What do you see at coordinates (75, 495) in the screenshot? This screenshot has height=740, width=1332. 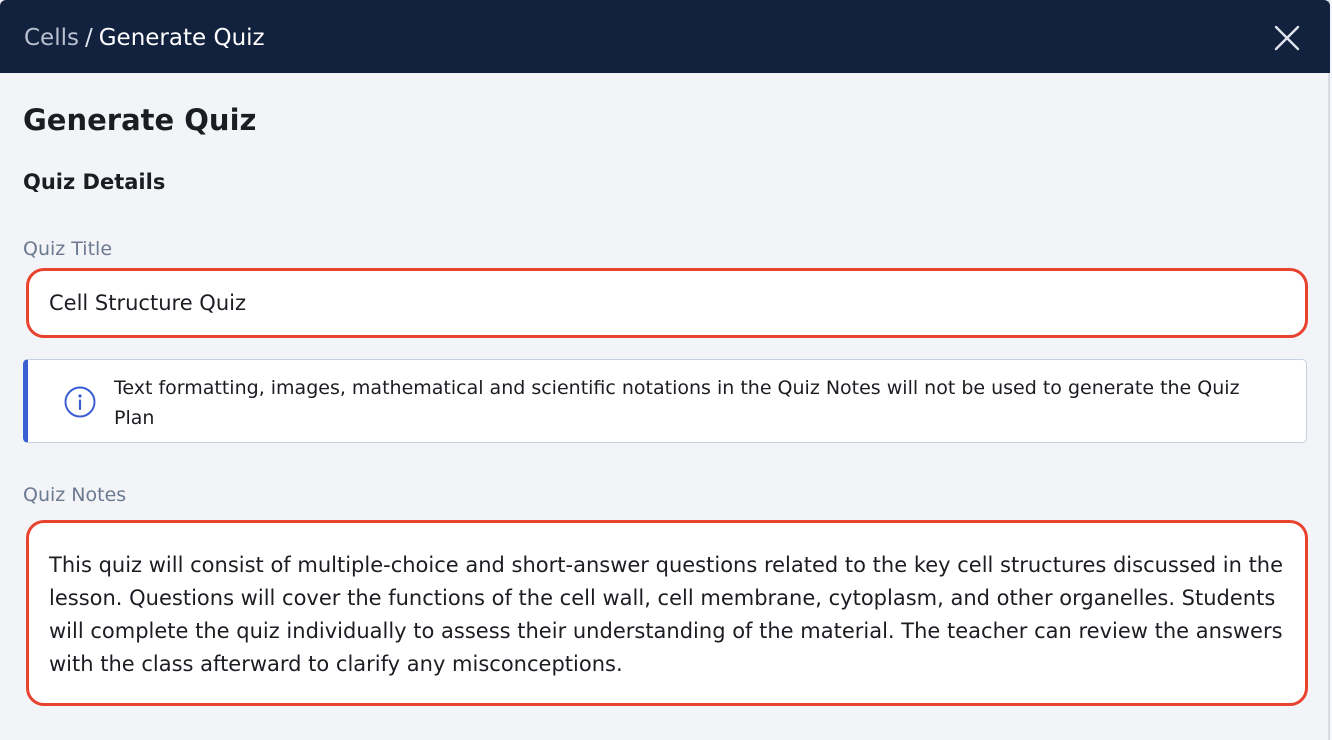 I see `quiz-notes-label: Quiz Notes` at bounding box center [75, 495].